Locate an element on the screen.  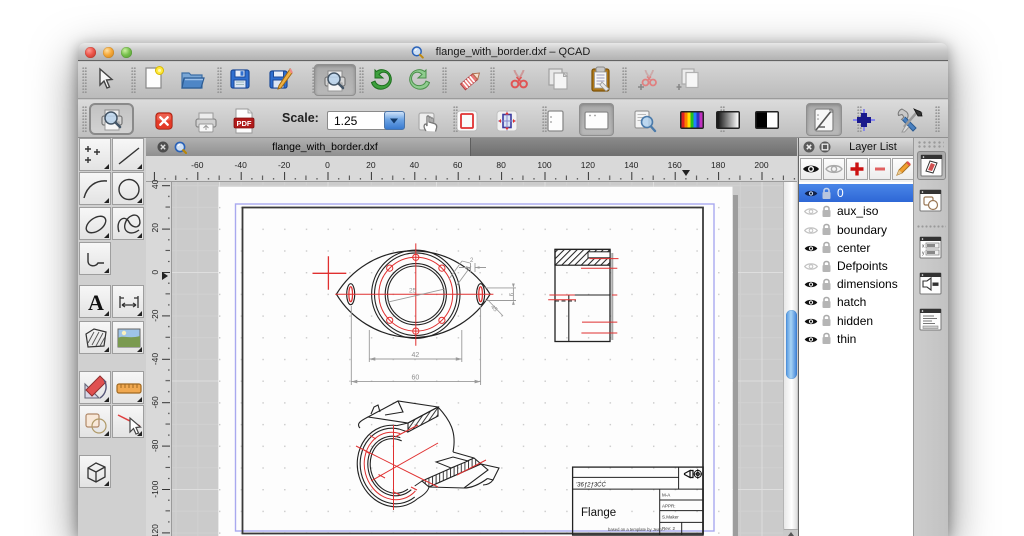
svg-text: -100 is located at coordinates (155, 488).